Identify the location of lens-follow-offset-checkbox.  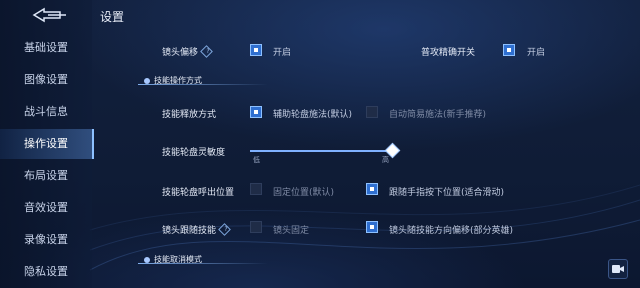
(372, 227).